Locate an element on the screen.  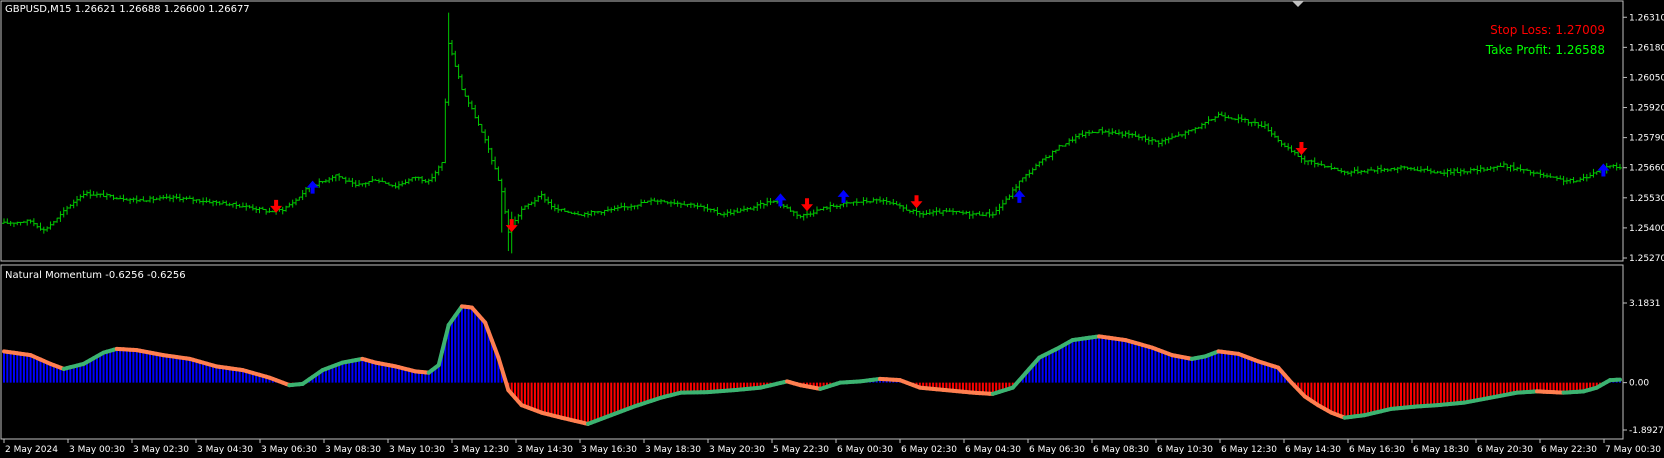
time-tick-label: 6 May 02:30 is located at coordinates (929, 450).